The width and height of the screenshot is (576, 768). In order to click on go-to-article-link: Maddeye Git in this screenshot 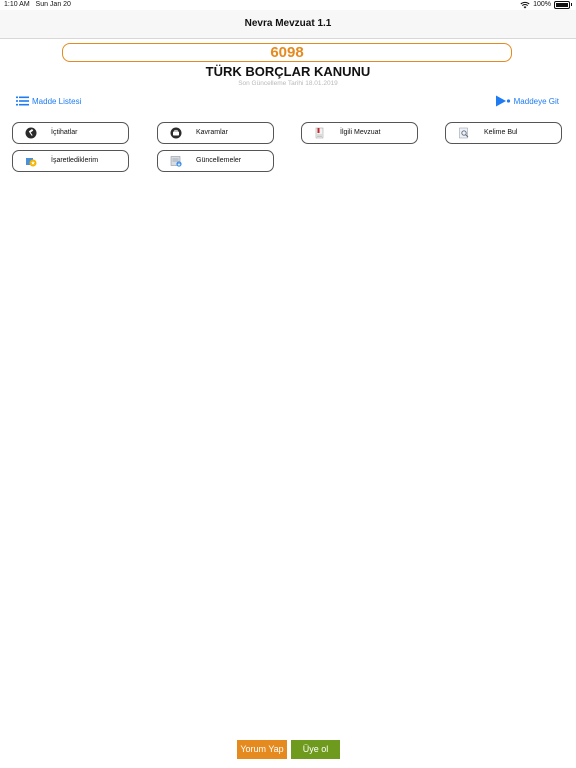, I will do `click(527, 101)`.